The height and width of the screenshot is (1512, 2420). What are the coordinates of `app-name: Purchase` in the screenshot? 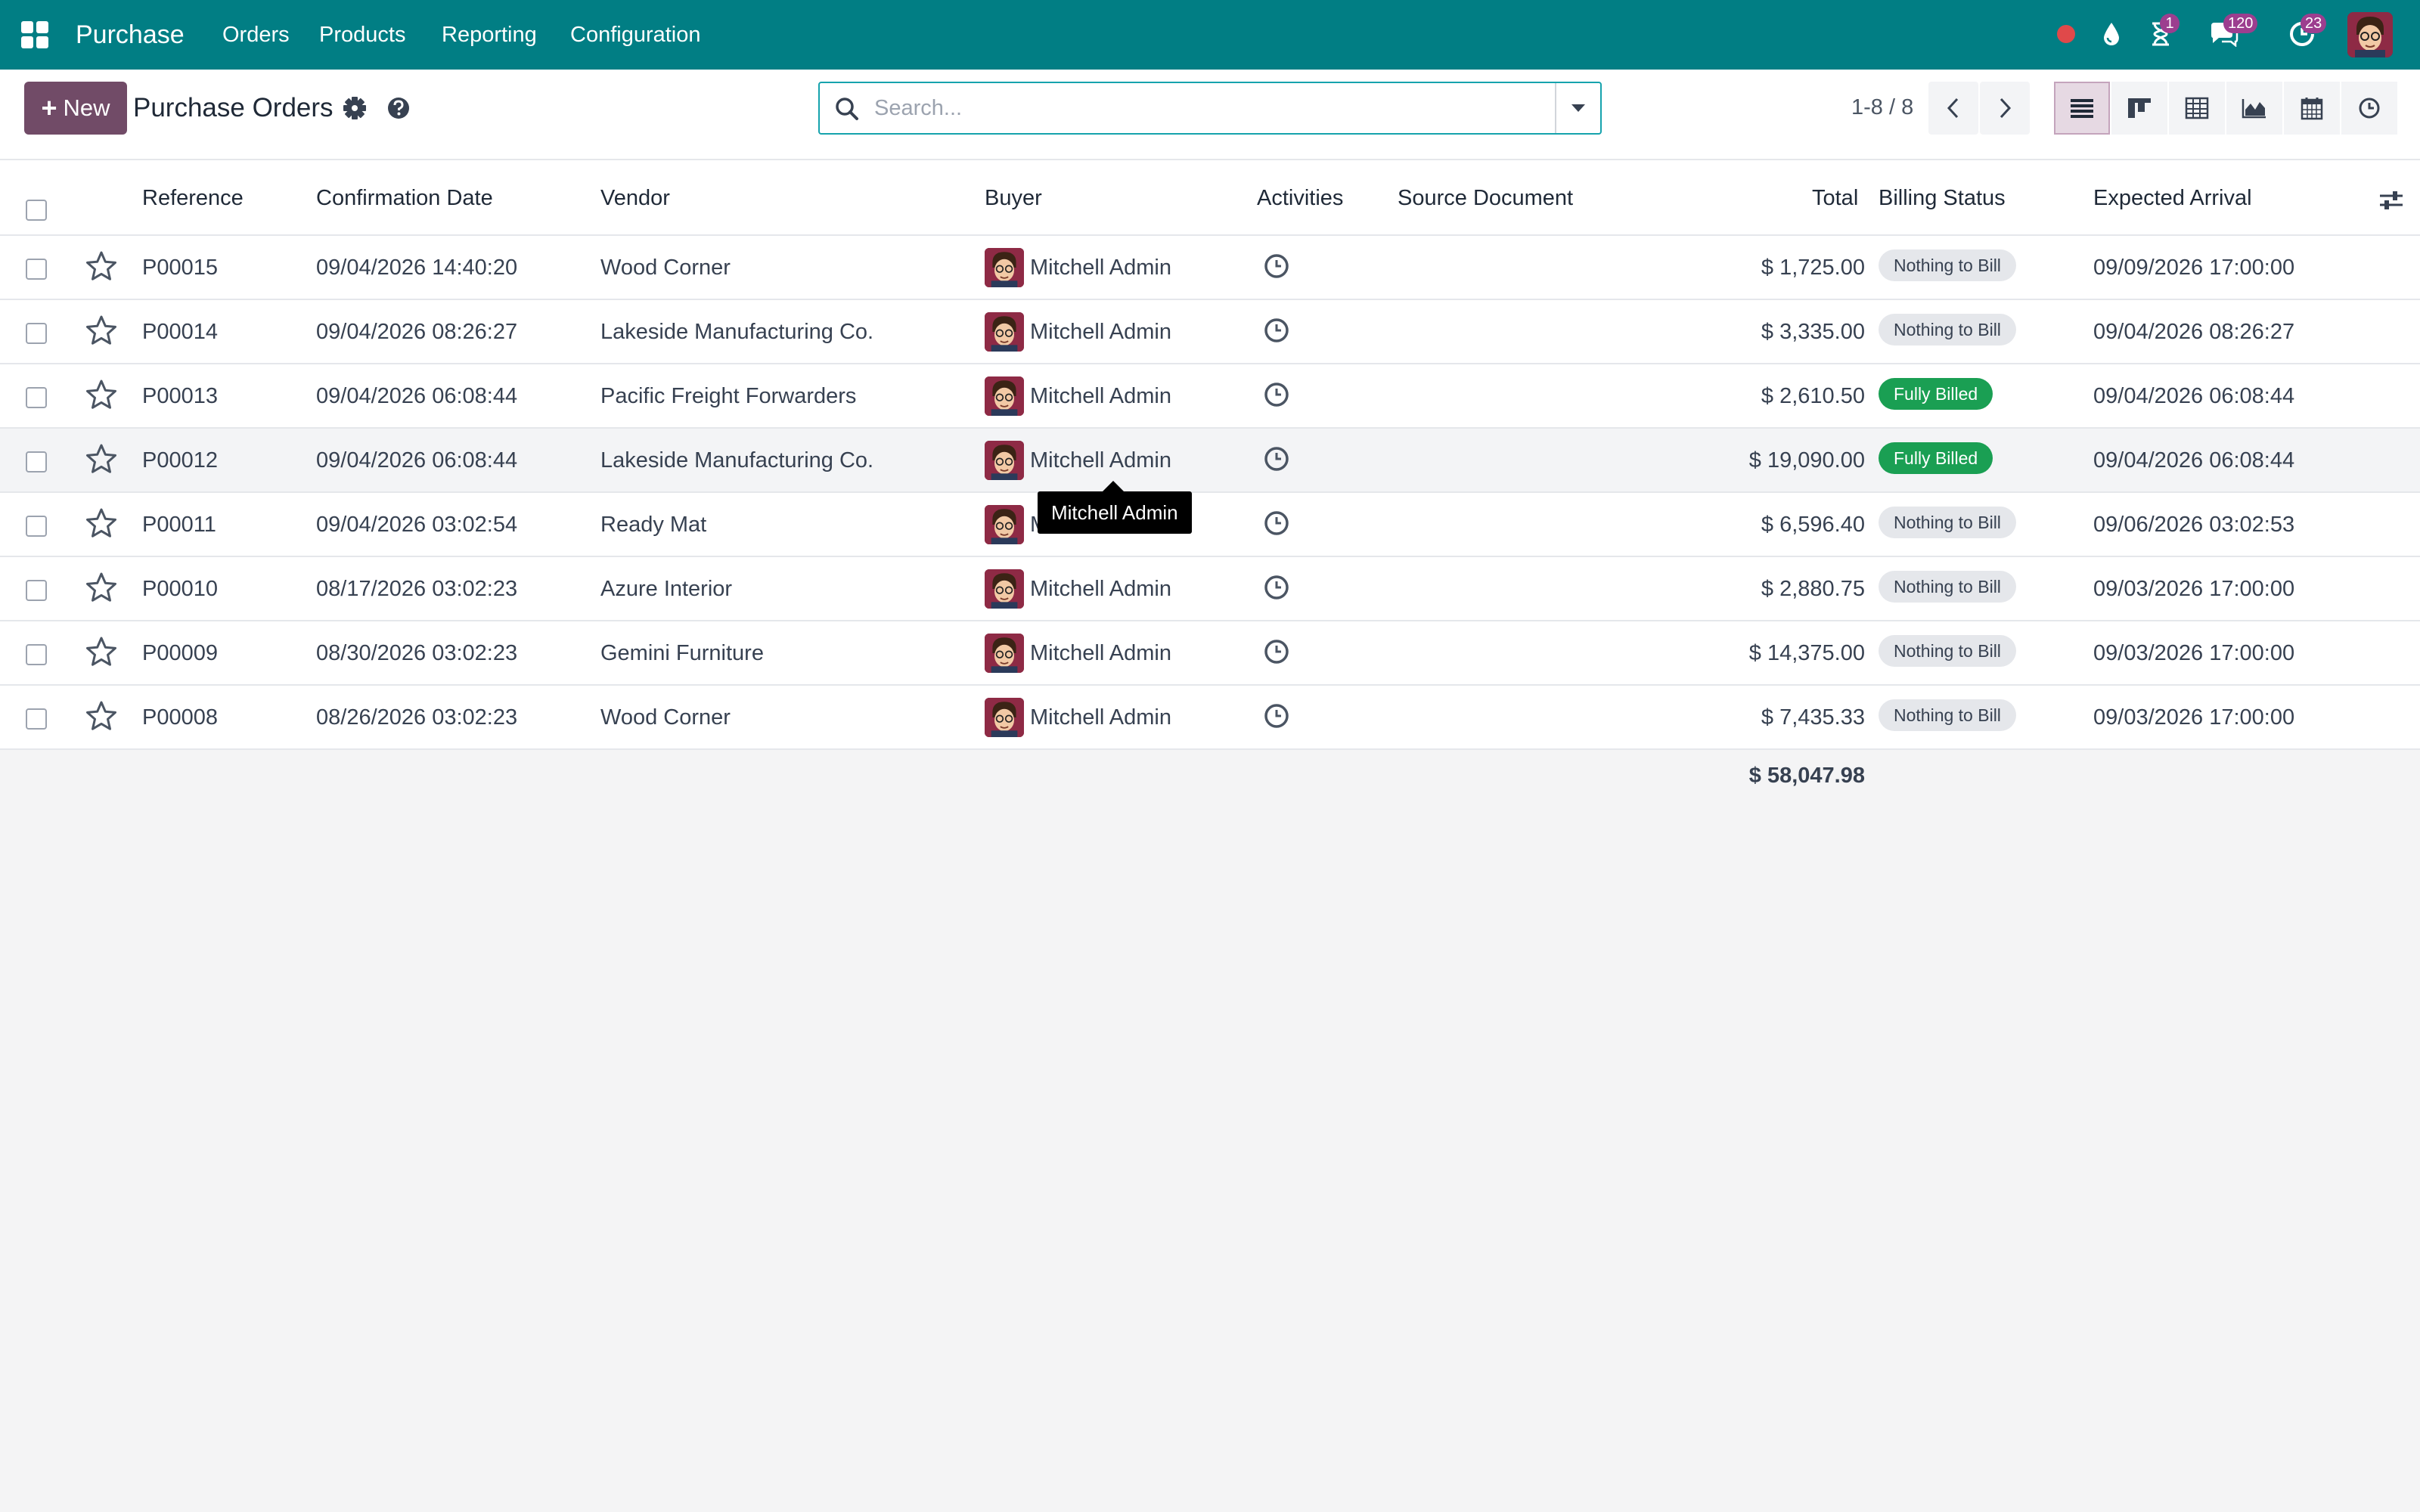 It's located at (130, 35).